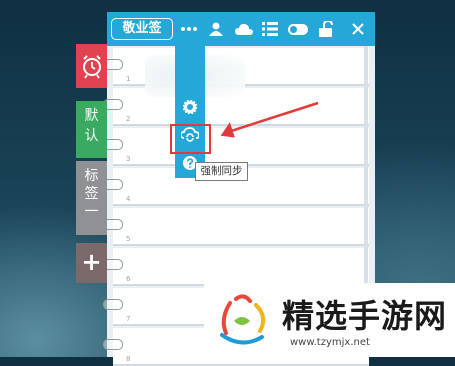 The height and width of the screenshot is (366, 455). What do you see at coordinates (243, 319) in the screenshot?
I see `watermark-logo` at bounding box center [243, 319].